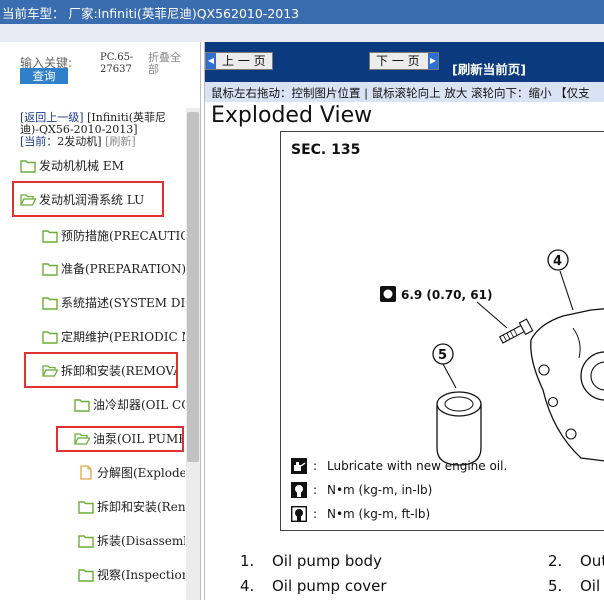  Describe the element at coordinates (489, 68) in the screenshot. I see `refresh-page-link: [刷新当前页]` at that location.